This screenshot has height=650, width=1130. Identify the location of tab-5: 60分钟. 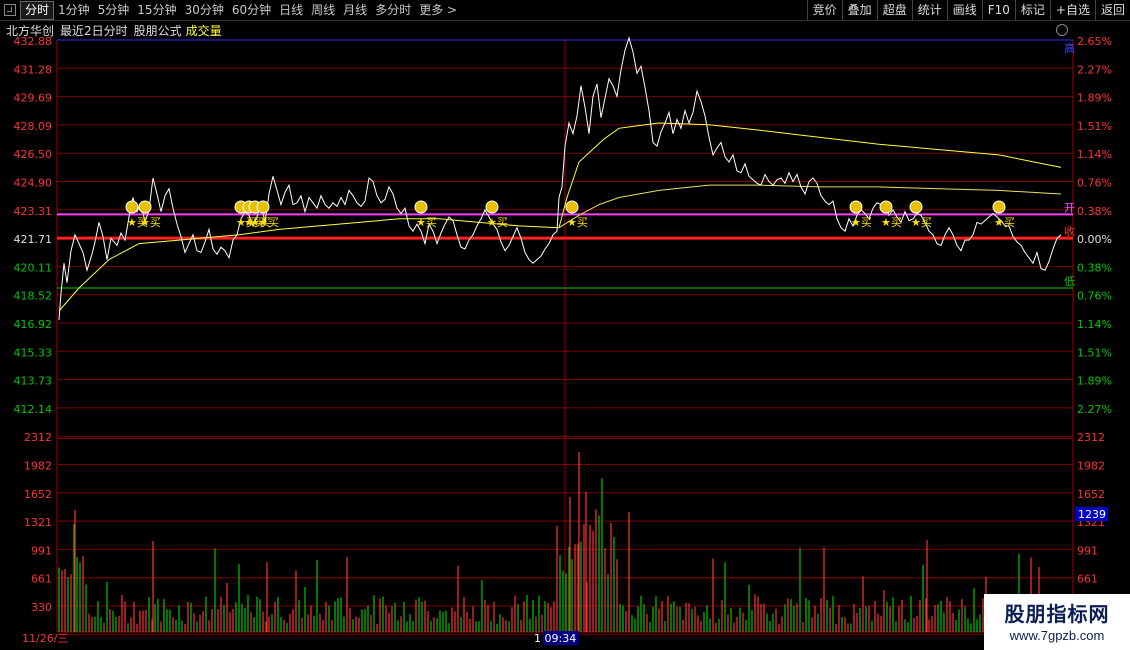
(251, 10).